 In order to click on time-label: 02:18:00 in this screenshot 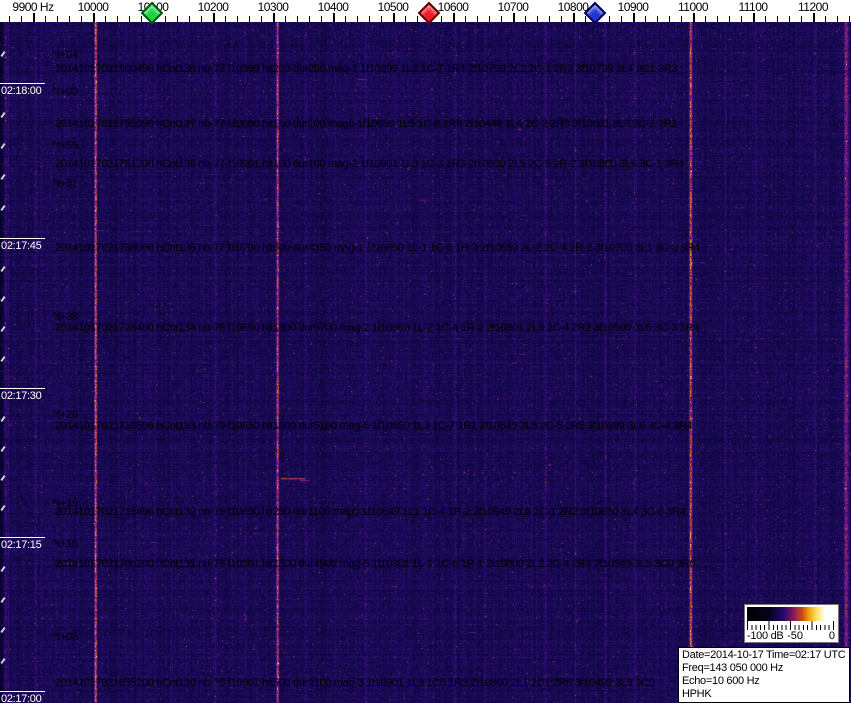, I will do `click(21, 91)`.